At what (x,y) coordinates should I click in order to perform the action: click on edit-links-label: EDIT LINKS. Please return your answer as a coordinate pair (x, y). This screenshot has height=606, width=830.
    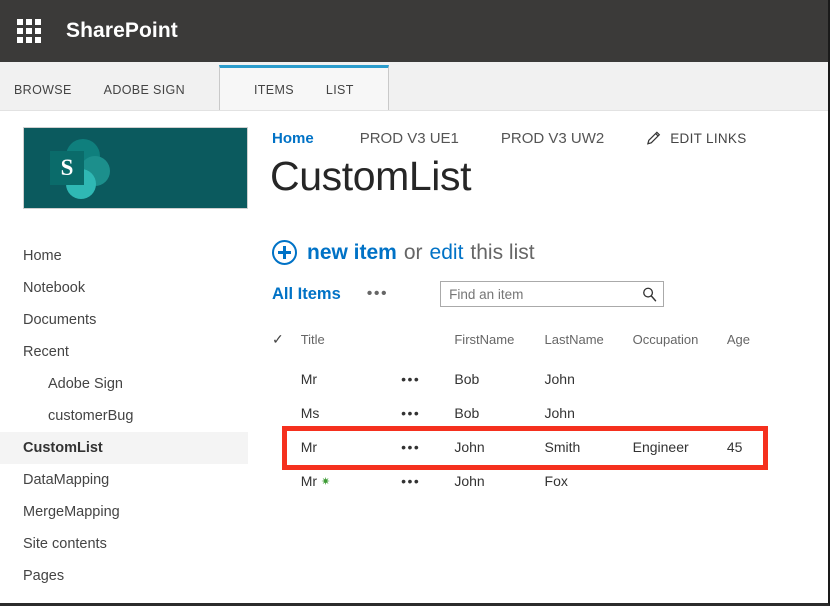
    Looking at the image, I should click on (708, 138).